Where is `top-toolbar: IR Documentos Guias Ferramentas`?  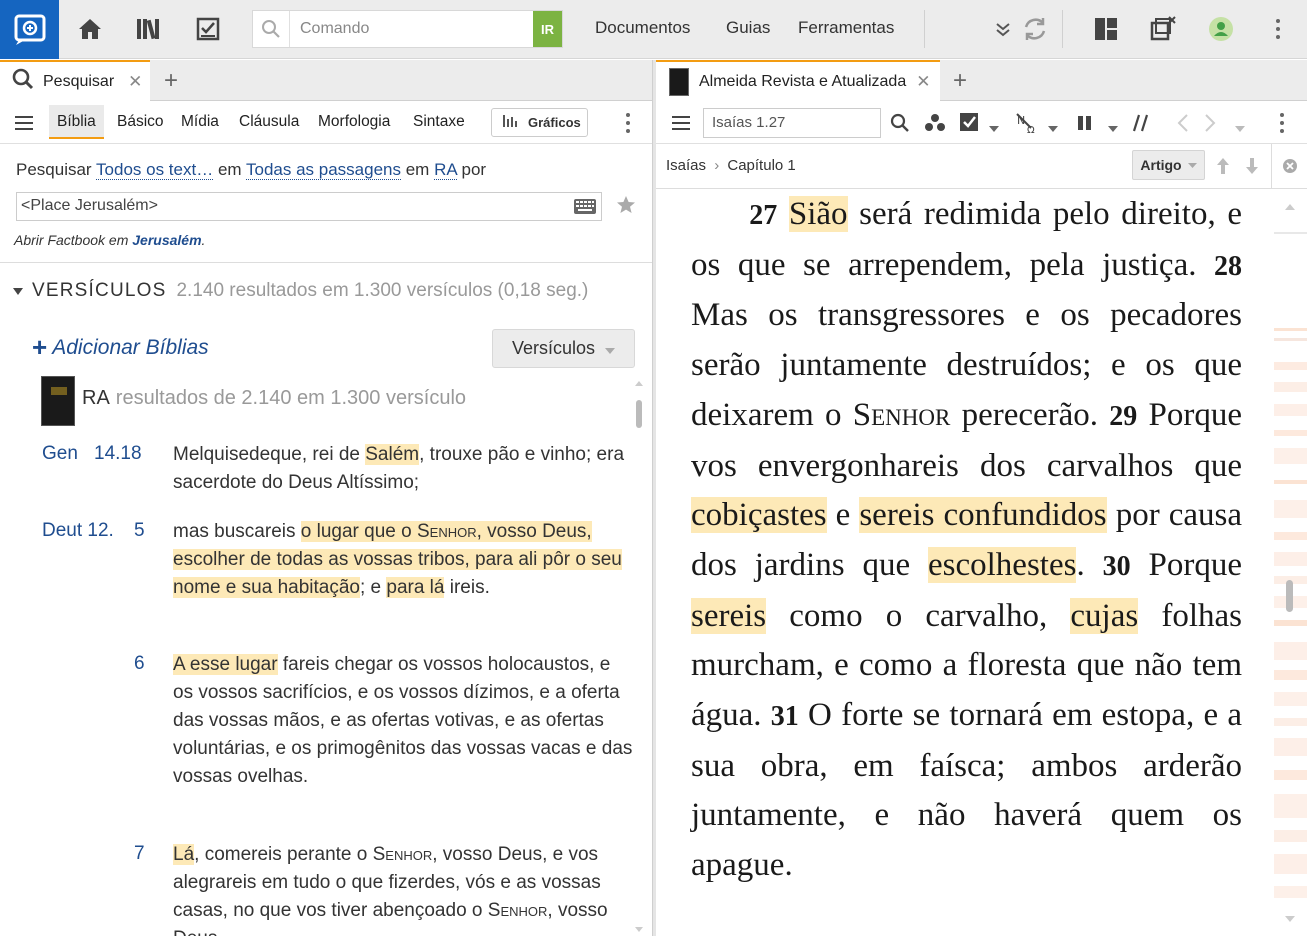
top-toolbar: IR Documentos Guias Ferramentas is located at coordinates (653, 29).